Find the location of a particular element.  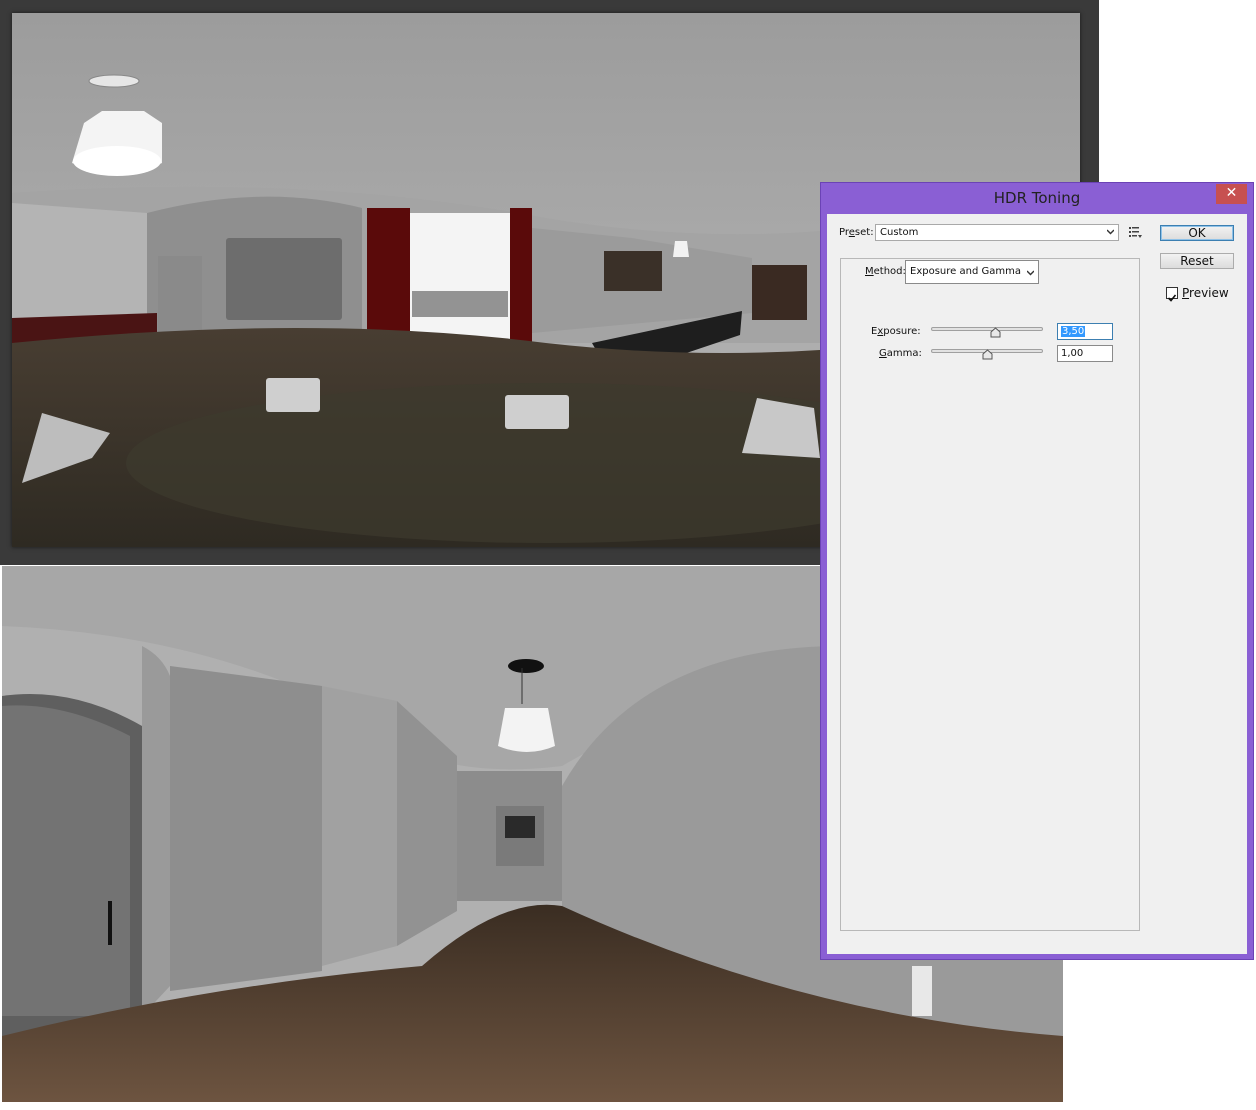

method-value: Exposure and Gamma is located at coordinates (965, 271).